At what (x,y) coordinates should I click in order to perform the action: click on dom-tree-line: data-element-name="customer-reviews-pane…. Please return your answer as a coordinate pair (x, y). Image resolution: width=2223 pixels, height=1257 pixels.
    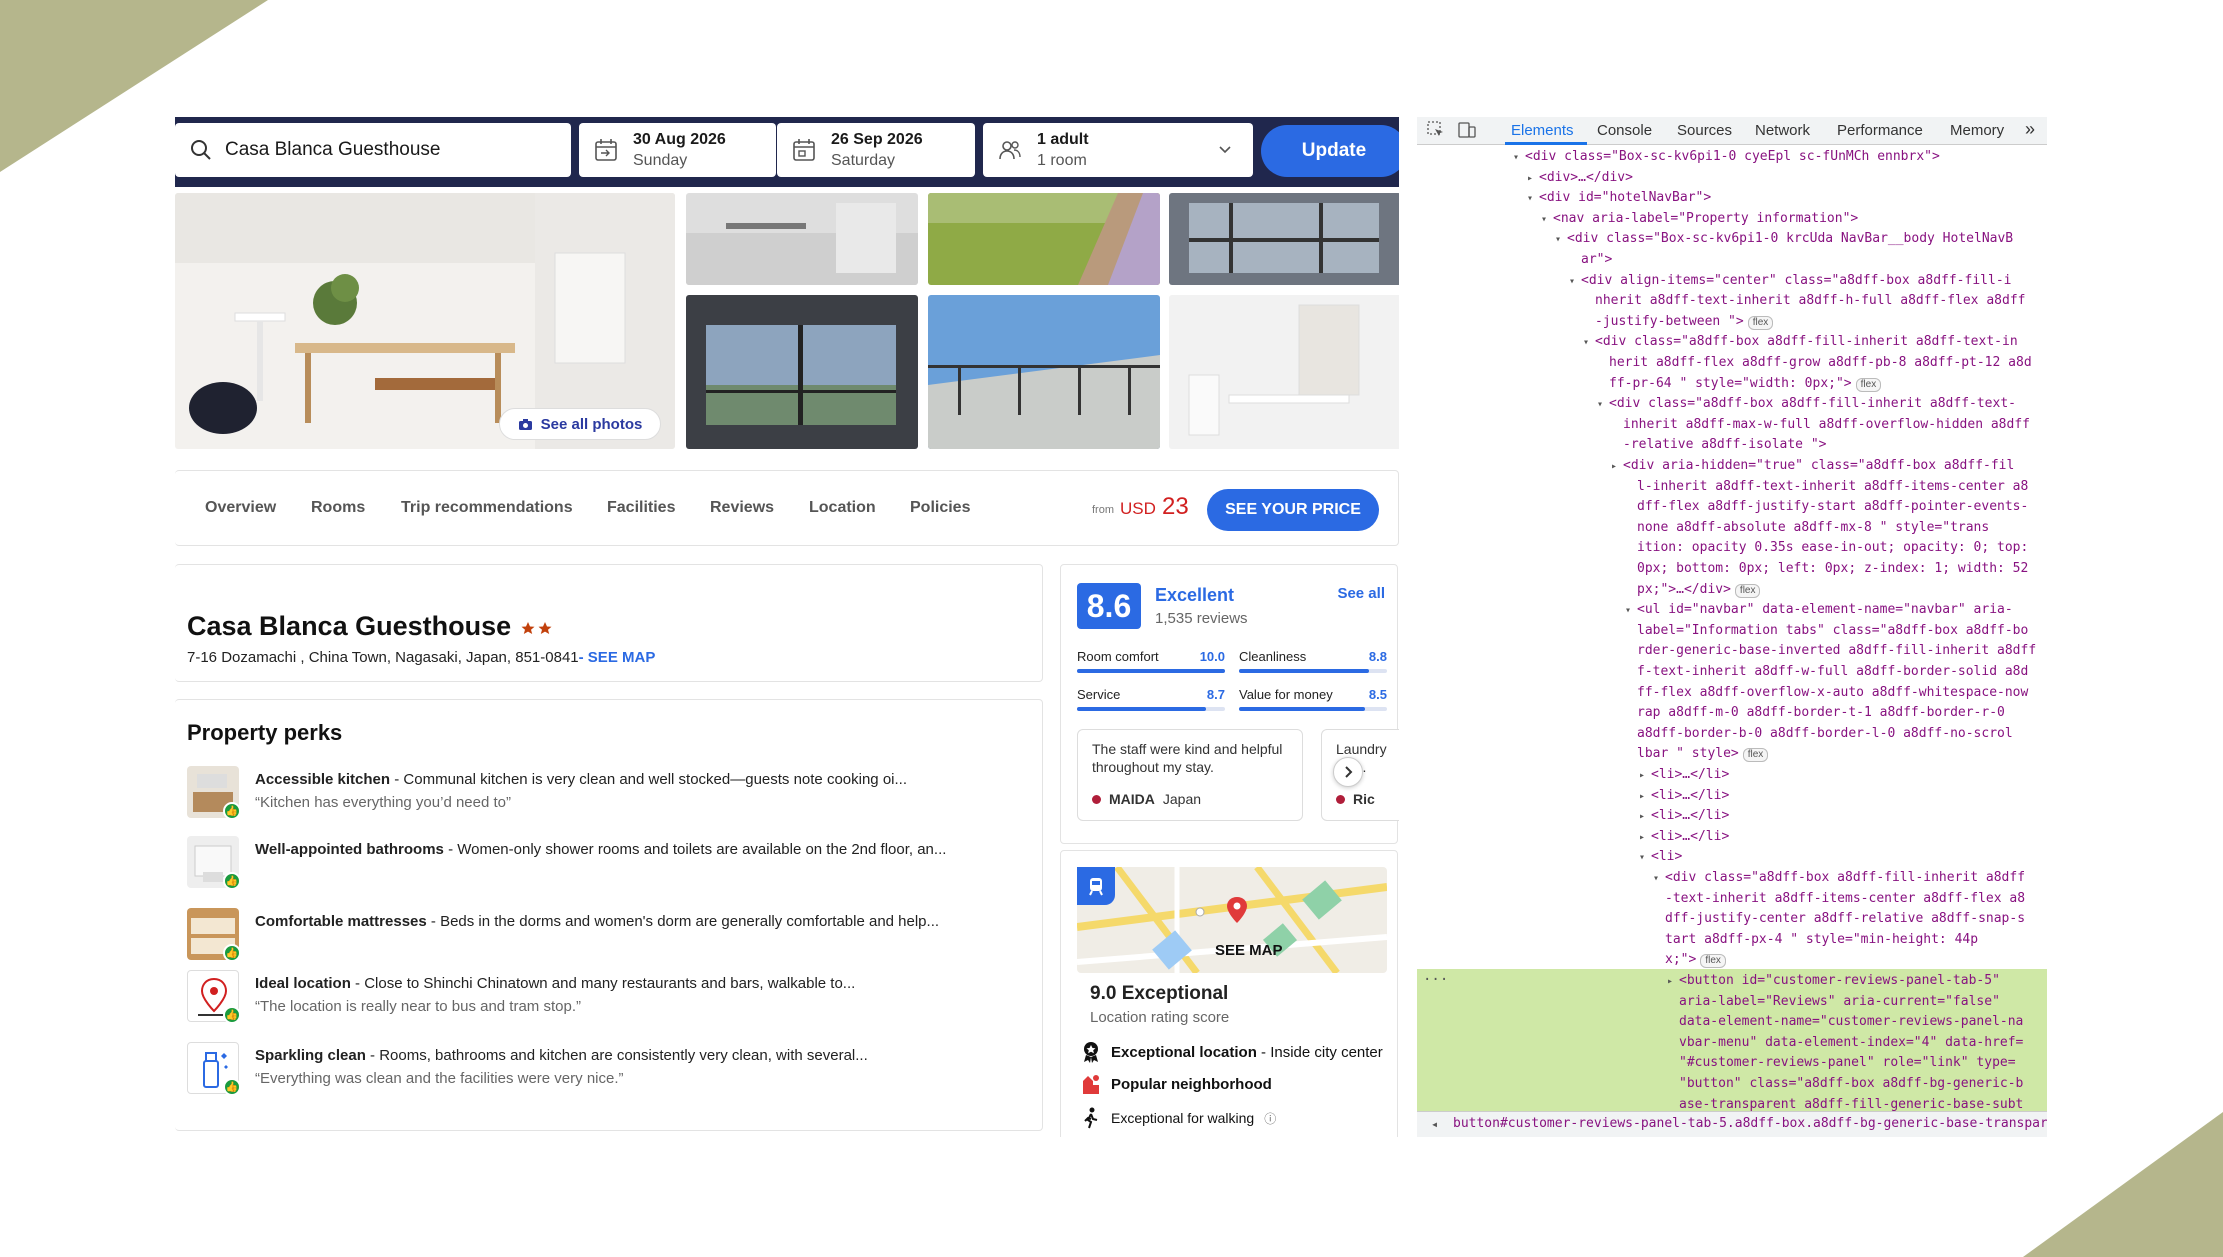
    Looking at the image, I should click on (1845, 1022).